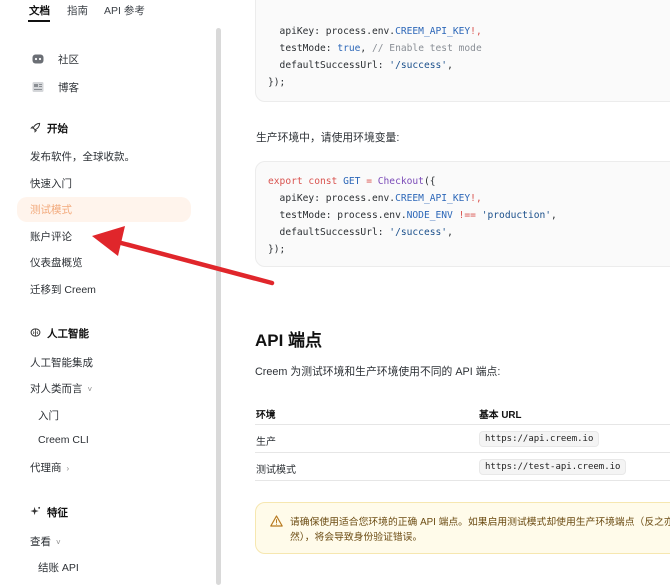 The image size is (670, 585). What do you see at coordinates (35, 511) in the screenshot?
I see `sparkle-icon` at bounding box center [35, 511].